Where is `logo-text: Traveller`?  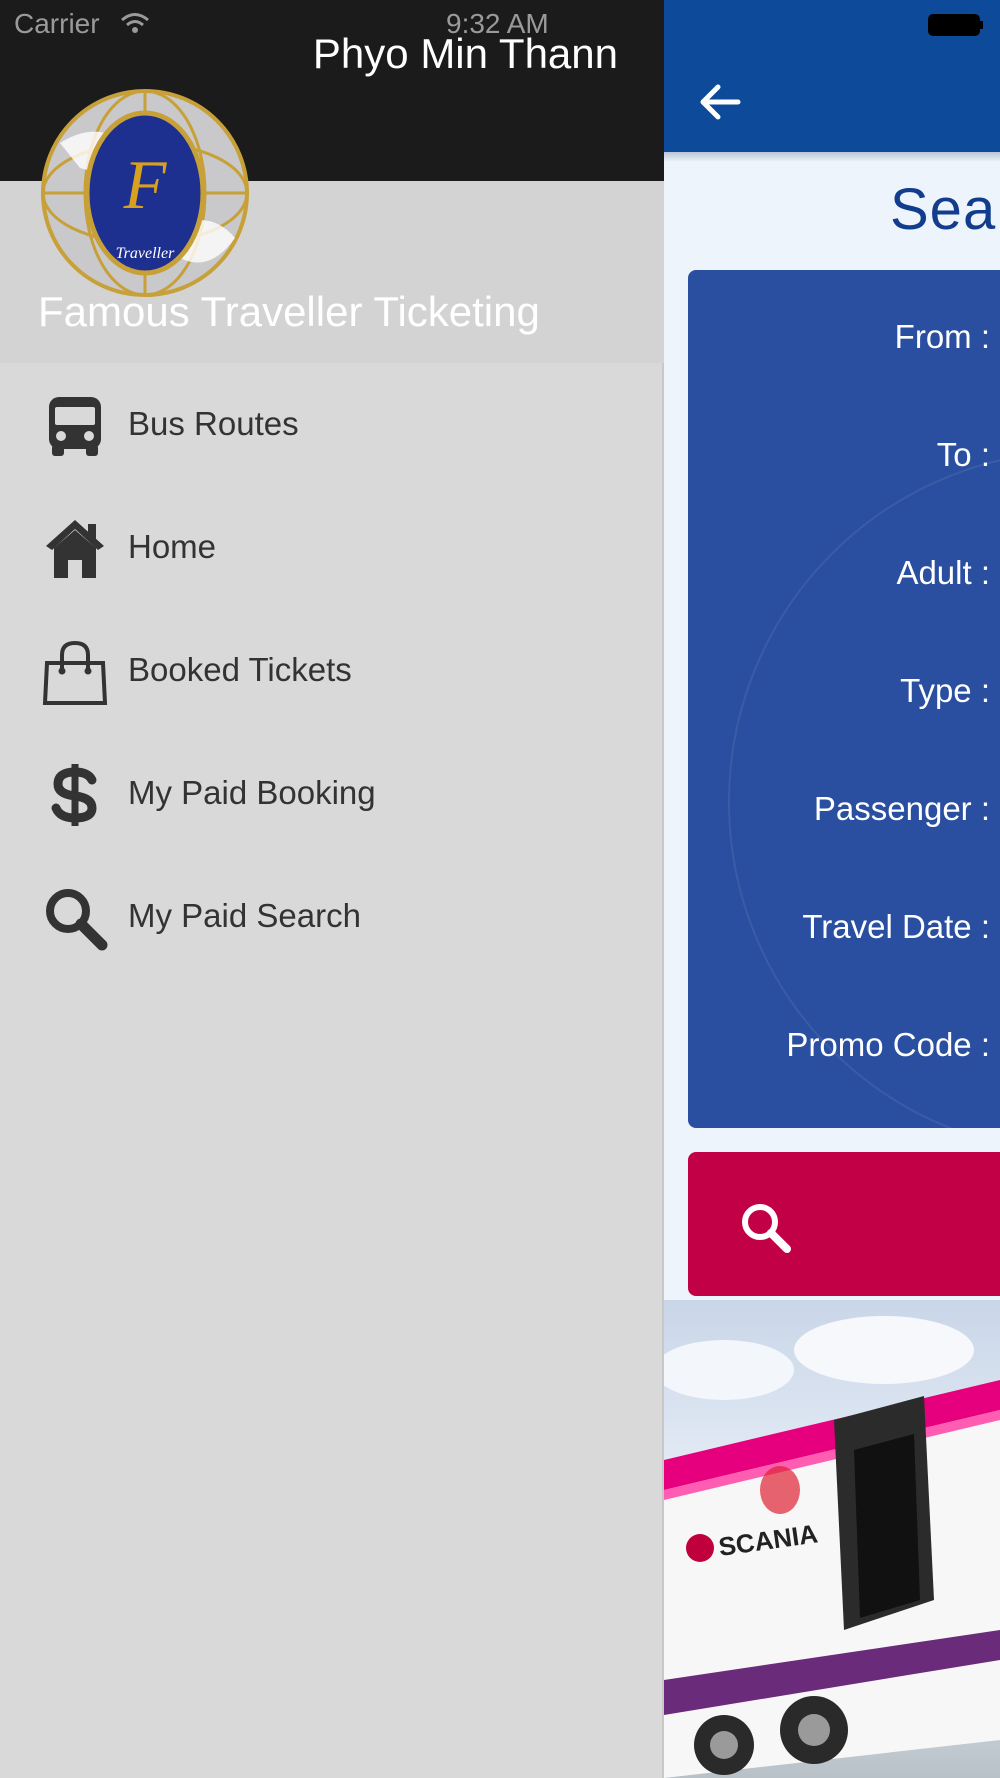
logo-text: Traveller is located at coordinates (145, 253).